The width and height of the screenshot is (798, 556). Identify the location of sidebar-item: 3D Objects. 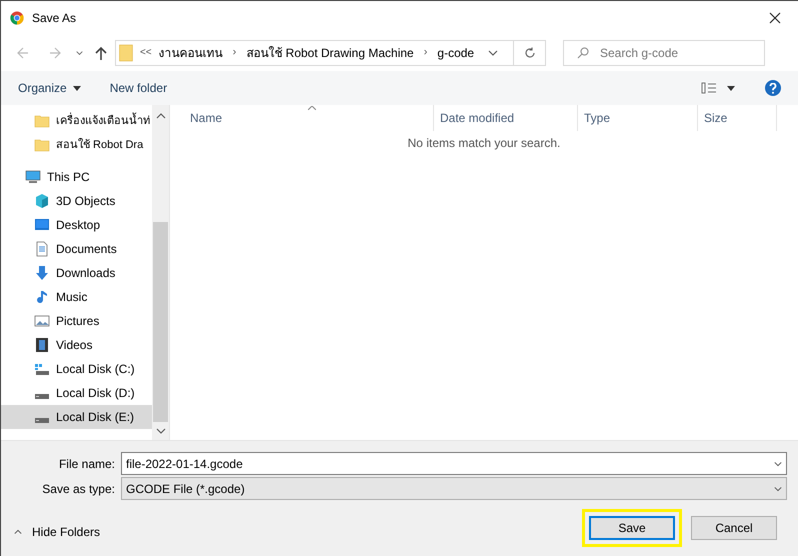
(76, 201).